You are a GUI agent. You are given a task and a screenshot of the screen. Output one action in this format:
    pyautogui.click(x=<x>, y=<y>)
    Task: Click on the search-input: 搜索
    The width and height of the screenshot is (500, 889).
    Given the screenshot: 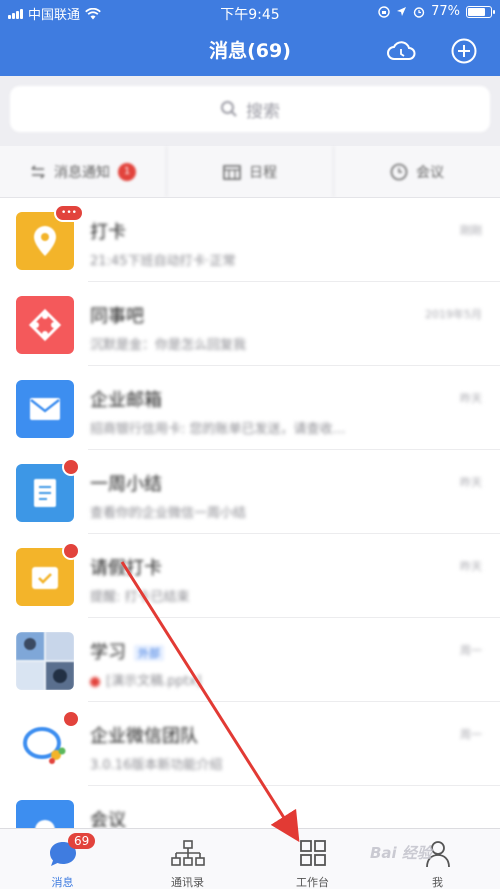 What is the action you would take?
    pyautogui.click(x=250, y=109)
    